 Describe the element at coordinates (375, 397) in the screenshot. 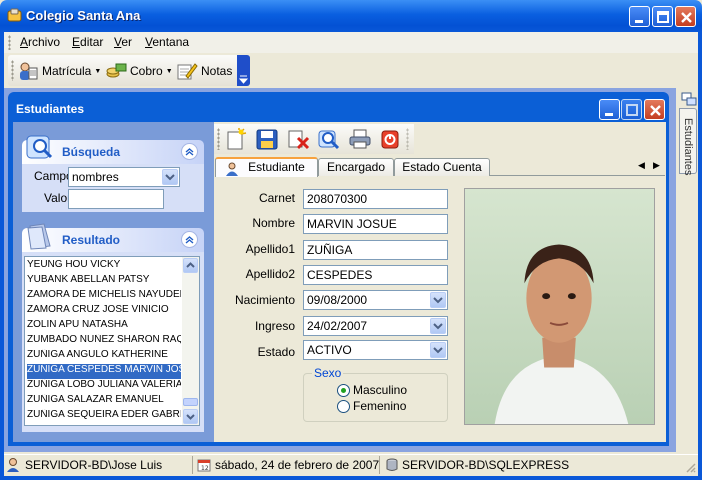

I see `sexo-groupbox` at that location.